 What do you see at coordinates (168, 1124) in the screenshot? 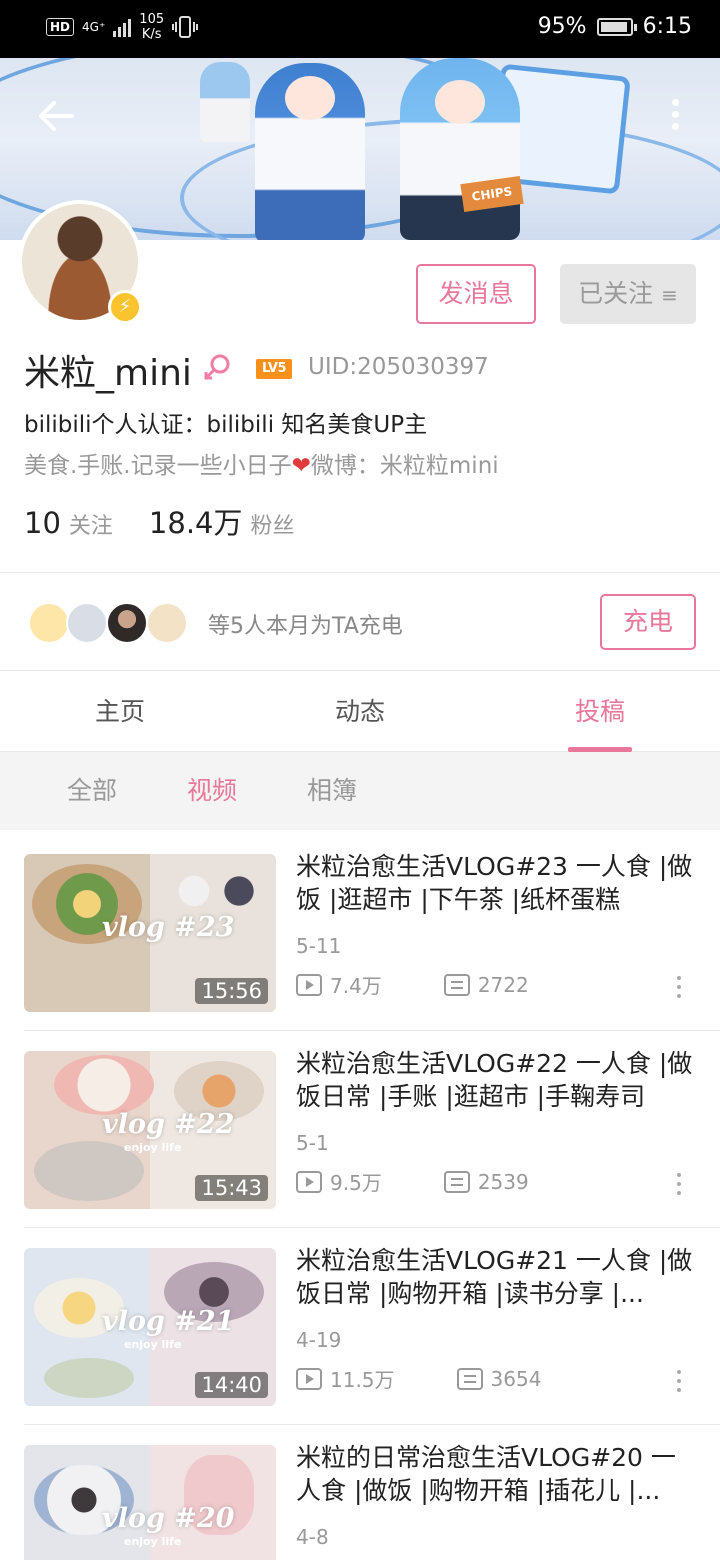
I see `thumbnail-watermark: vlog #22` at bounding box center [168, 1124].